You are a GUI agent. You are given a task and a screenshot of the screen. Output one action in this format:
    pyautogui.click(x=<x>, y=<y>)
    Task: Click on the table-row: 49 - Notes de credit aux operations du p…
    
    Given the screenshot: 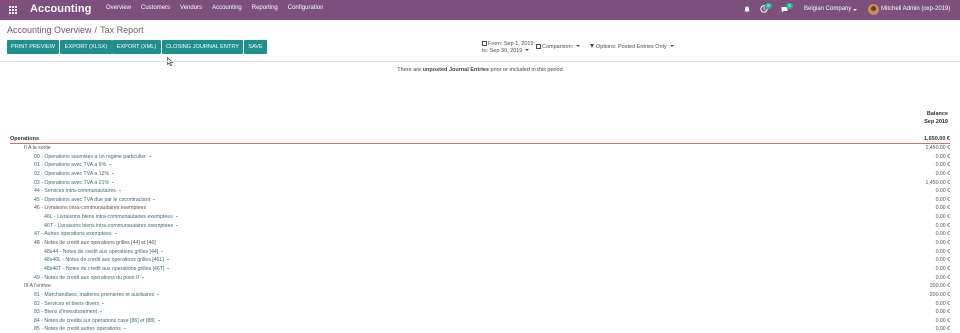 What is the action you would take?
    pyautogui.click(x=480, y=278)
    